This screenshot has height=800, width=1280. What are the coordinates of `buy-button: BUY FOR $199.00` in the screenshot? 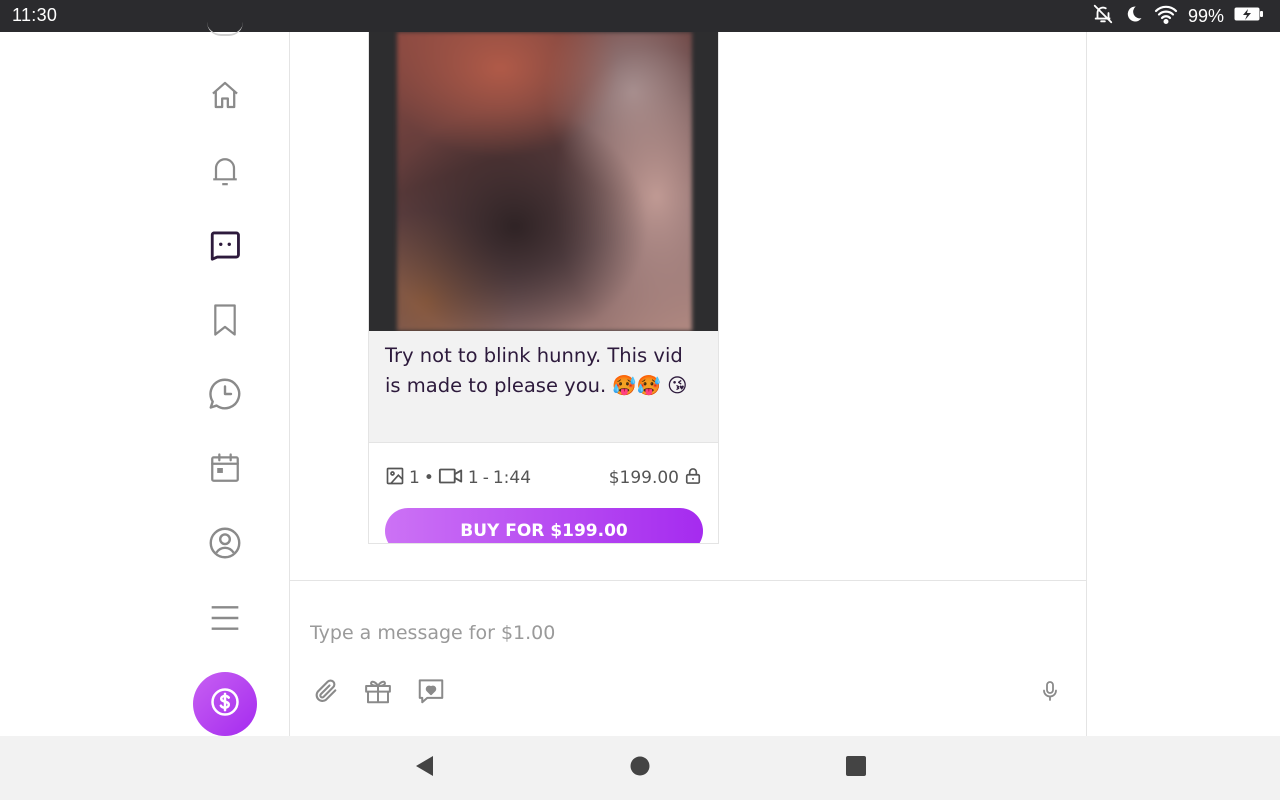 It's located at (544, 525).